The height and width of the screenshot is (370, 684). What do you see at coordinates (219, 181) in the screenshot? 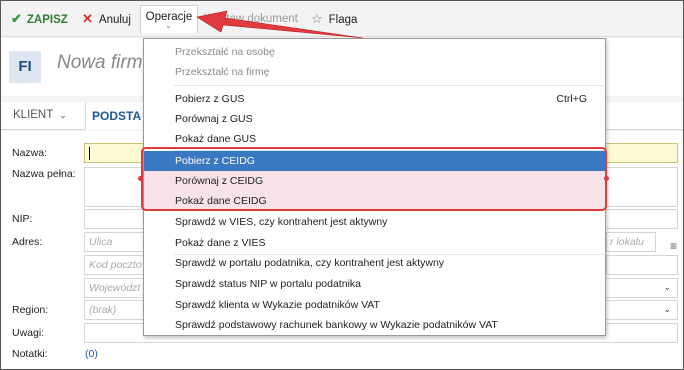
I see `menu-item-label: Porównaj z CEIDG` at bounding box center [219, 181].